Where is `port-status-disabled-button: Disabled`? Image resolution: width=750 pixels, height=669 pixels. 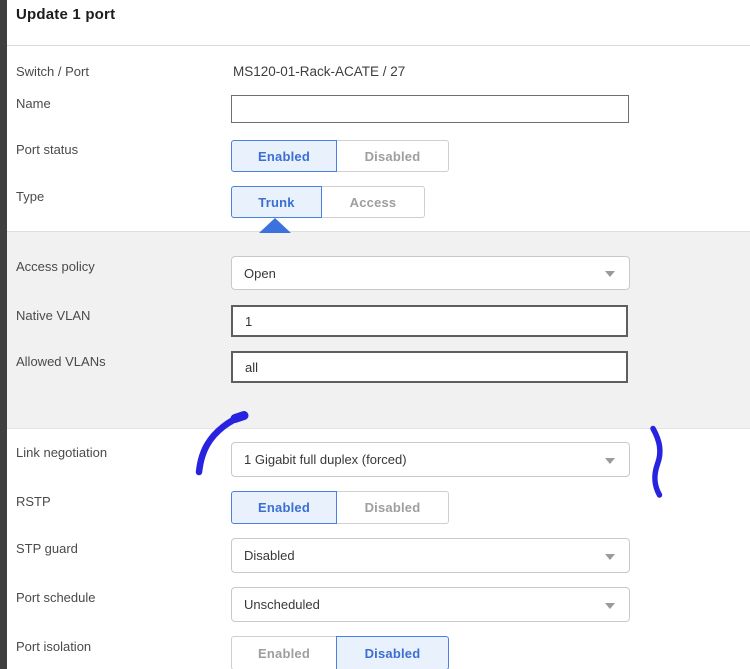 port-status-disabled-button: Disabled is located at coordinates (392, 156).